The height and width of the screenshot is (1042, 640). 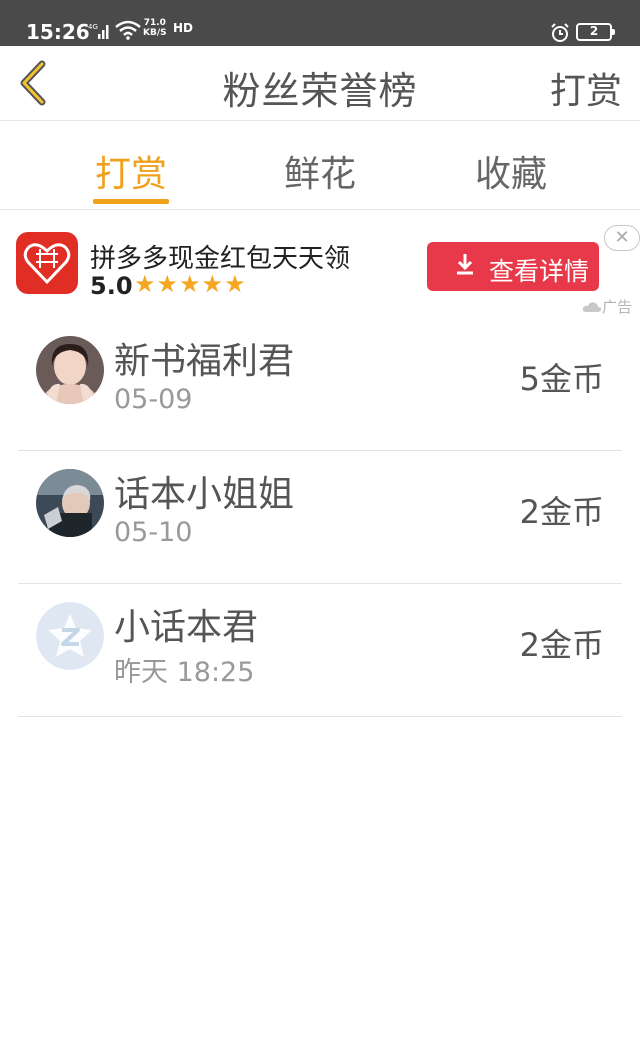 I want to click on fan-date: 05-09, so click(x=153, y=399).